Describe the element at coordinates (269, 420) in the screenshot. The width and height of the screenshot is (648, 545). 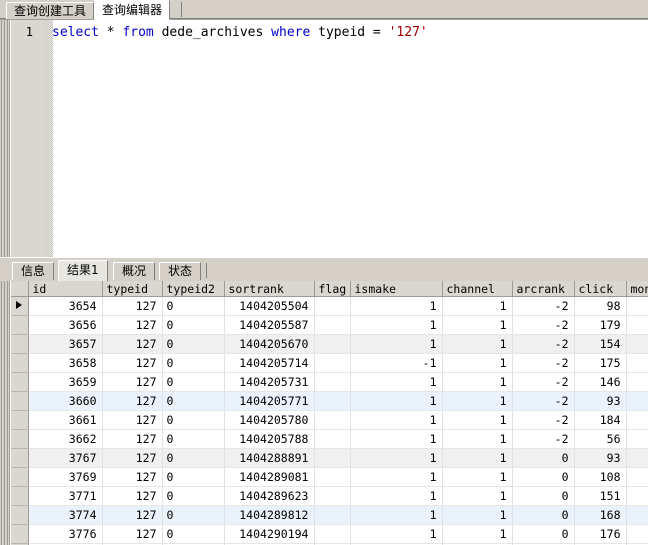
I see `cell-sortrank: 1404205780` at that location.